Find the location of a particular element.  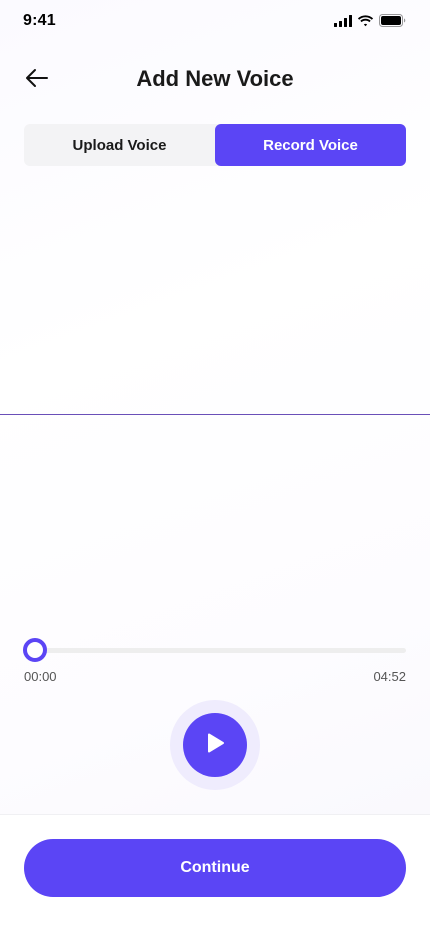

continue-button: Continue is located at coordinates (215, 868).